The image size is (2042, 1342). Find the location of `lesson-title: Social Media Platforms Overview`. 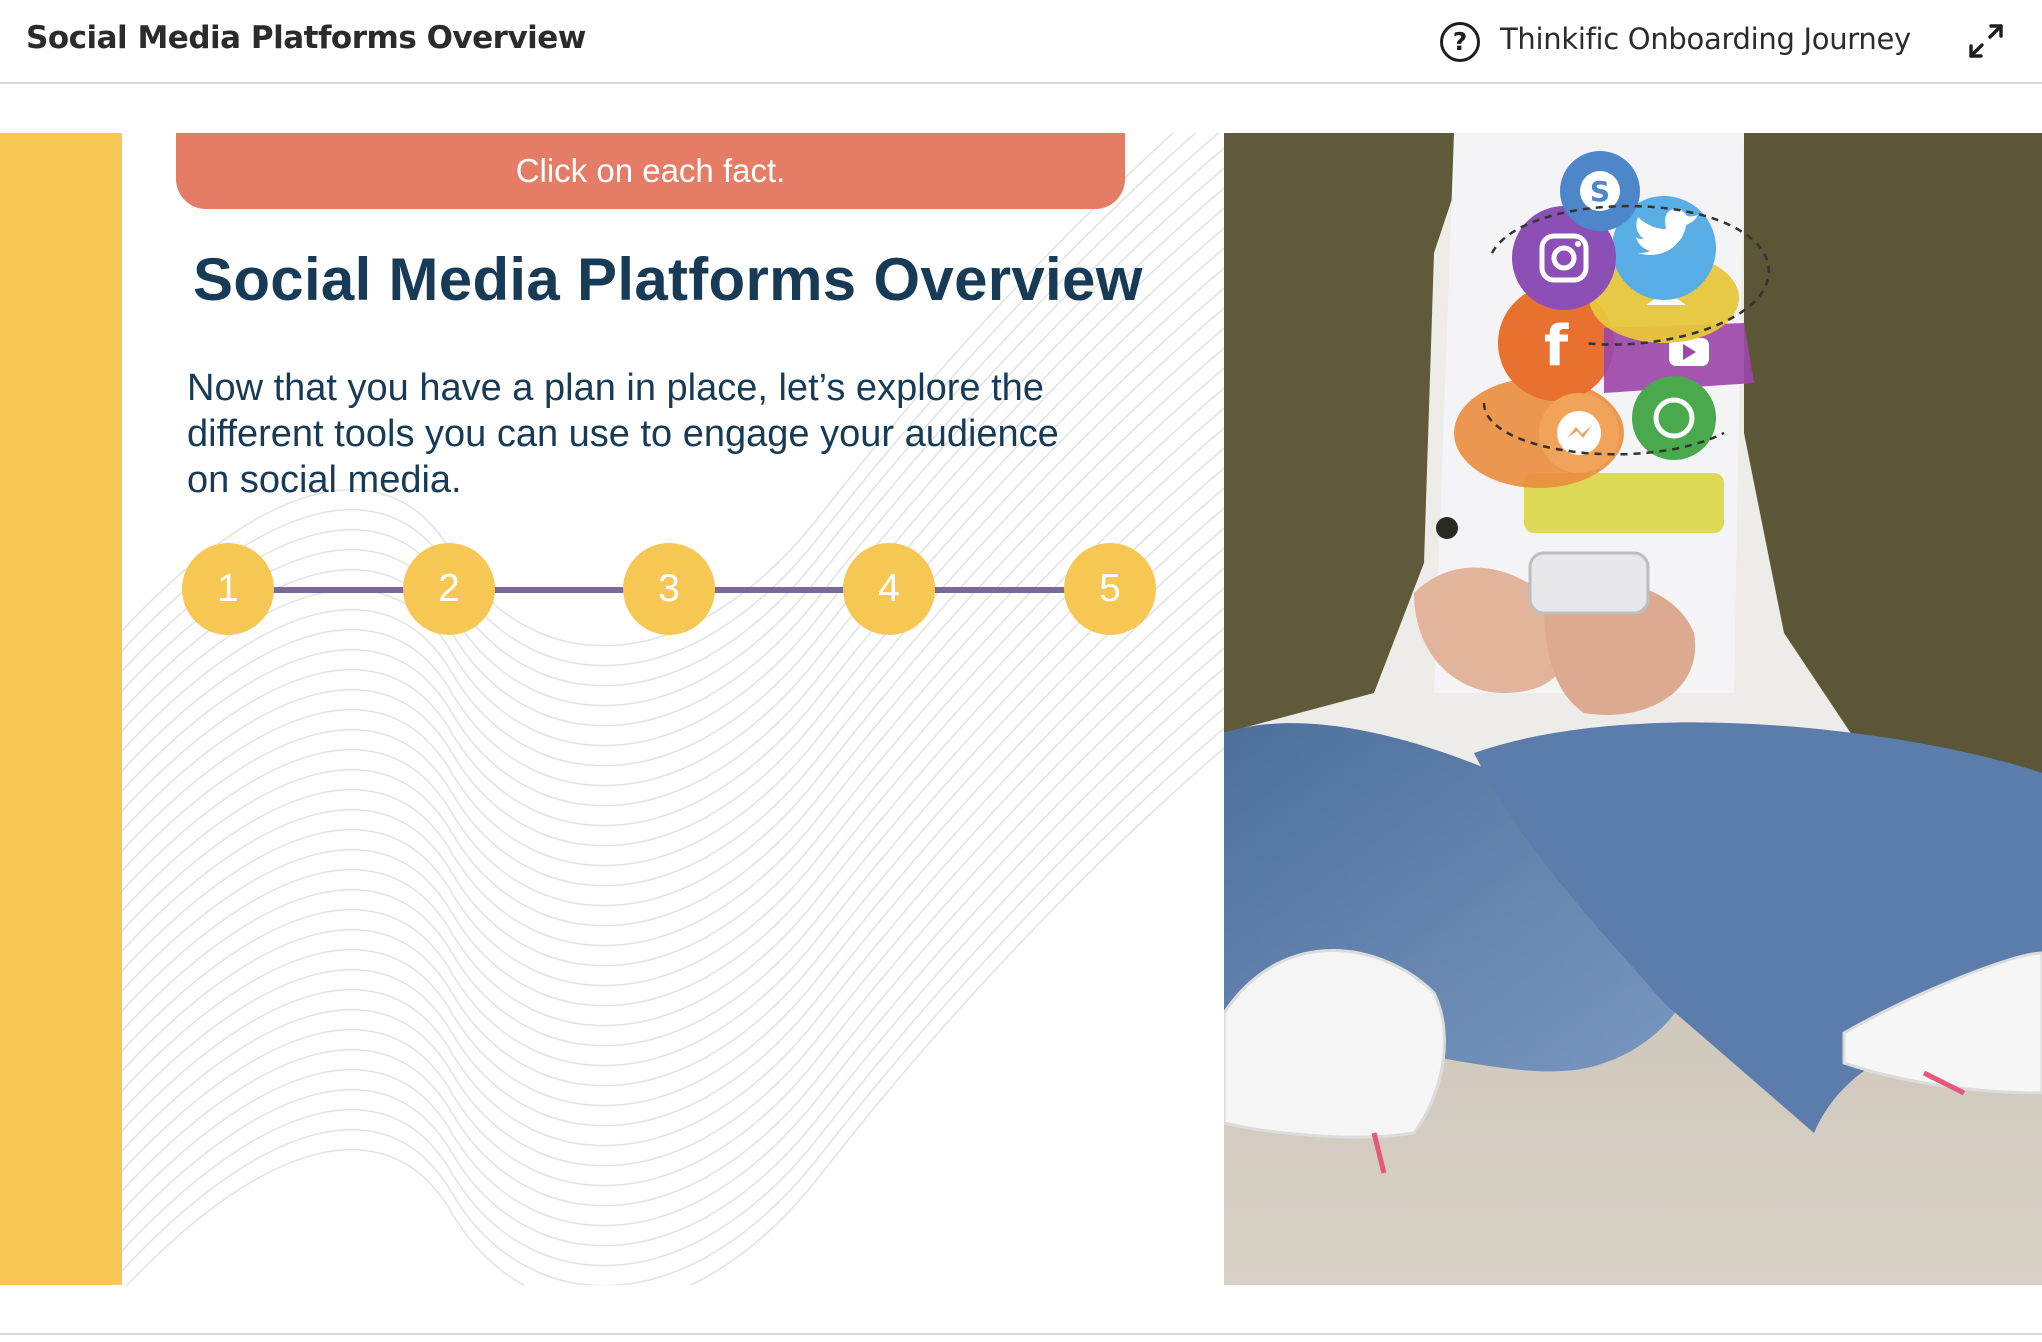

lesson-title: Social Media Platforms Overview is located at coordinates (306, 38).